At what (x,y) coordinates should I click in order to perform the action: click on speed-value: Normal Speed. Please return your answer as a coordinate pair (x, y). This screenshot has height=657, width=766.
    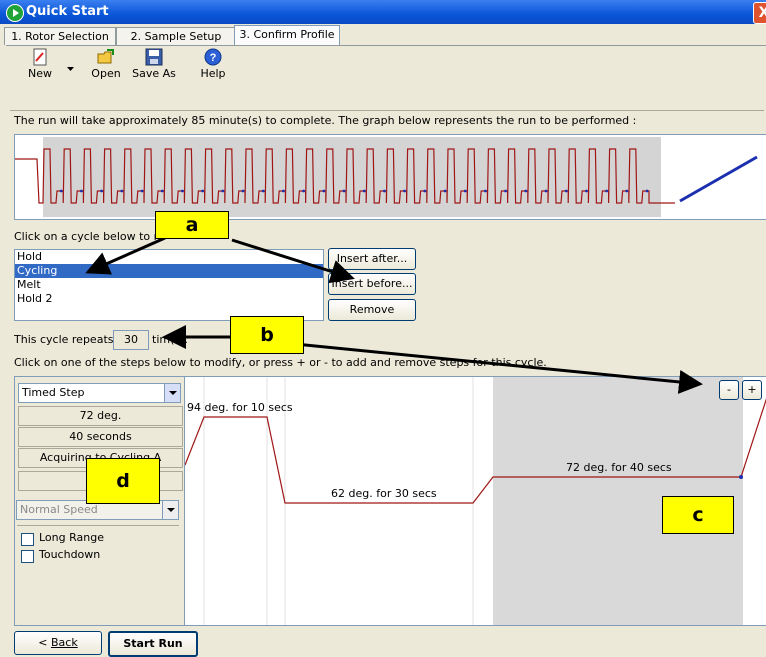
    Looking at the image, I should click on (59, 509).